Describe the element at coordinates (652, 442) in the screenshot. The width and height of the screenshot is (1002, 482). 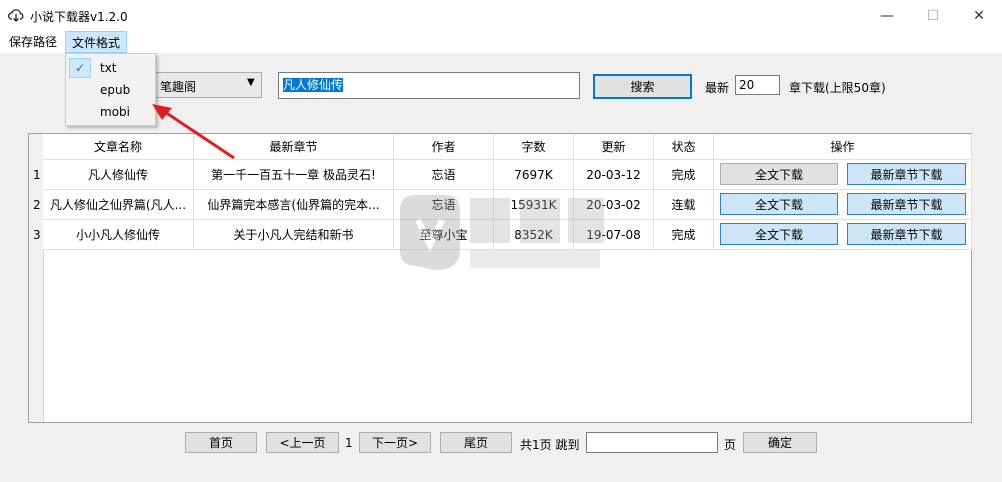
I see `page-jump-input` at that location.